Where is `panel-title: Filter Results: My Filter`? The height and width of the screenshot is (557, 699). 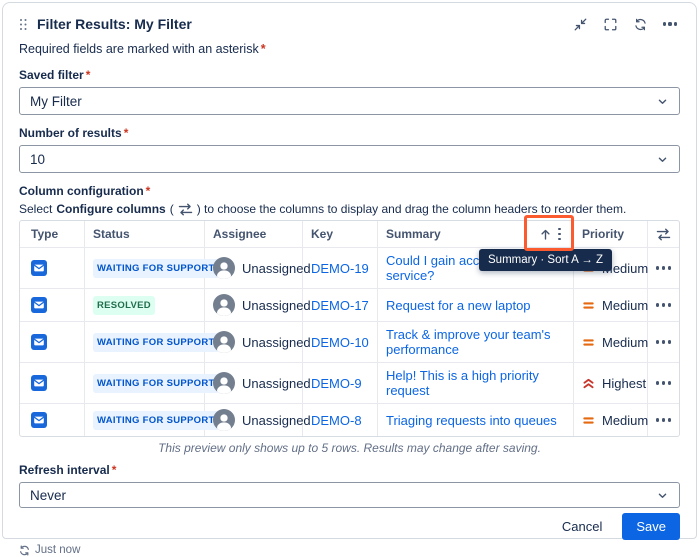
panel-title: Filter Results: My Filter is located at coordinates (114, 24).